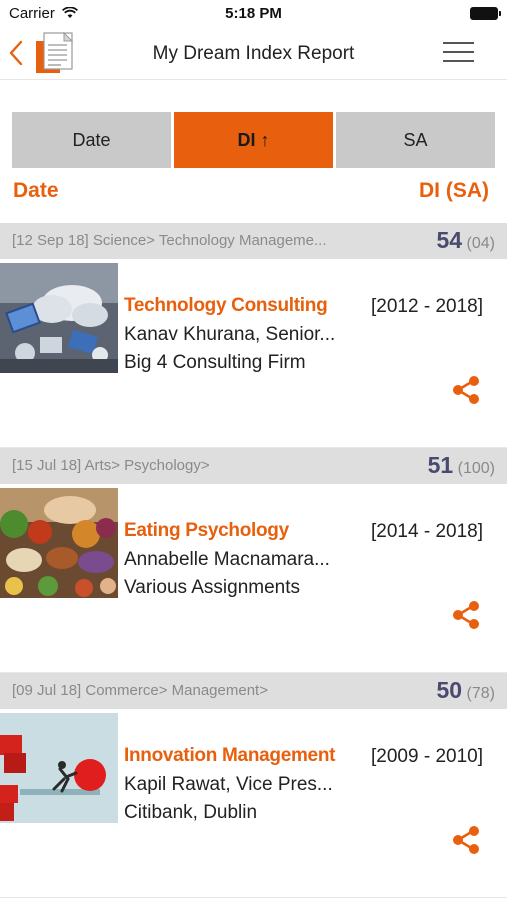 This screenshot has height=900, width=507. Describe the element at coordinates (427, 756) in the screenshot. I see `entry-years: [2009 - 2010]` at that location.